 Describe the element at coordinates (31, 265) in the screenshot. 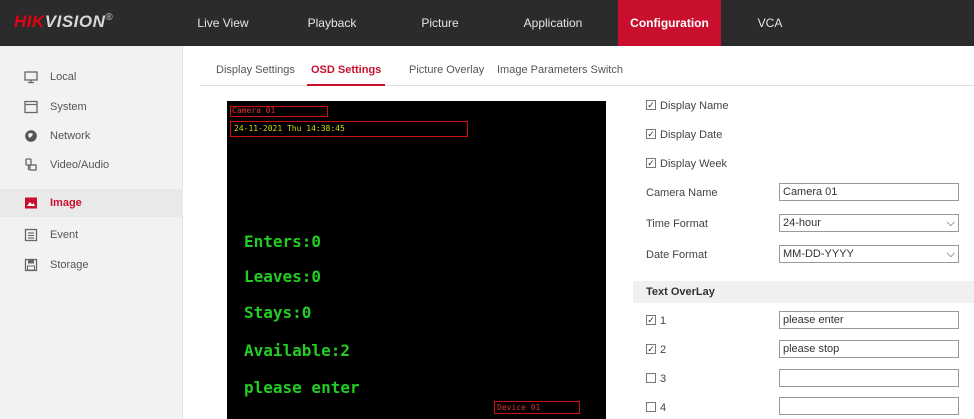

I see `storage-icon` at that location.